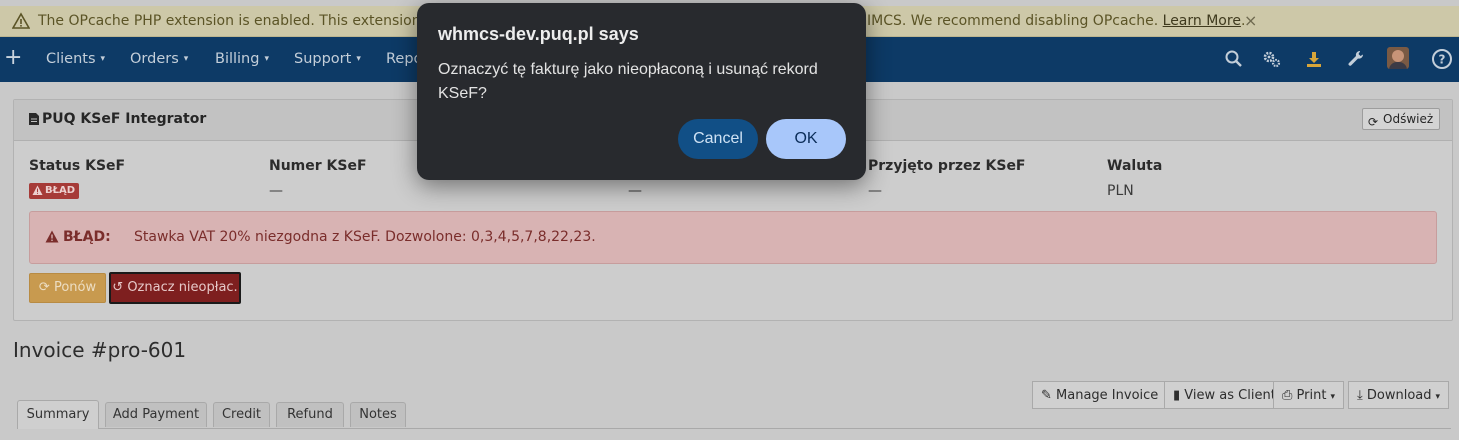 This screenshot has height=440, width=1459. I want to click on refresh-button: ⟳ Odśwież, so click(1401, 119).